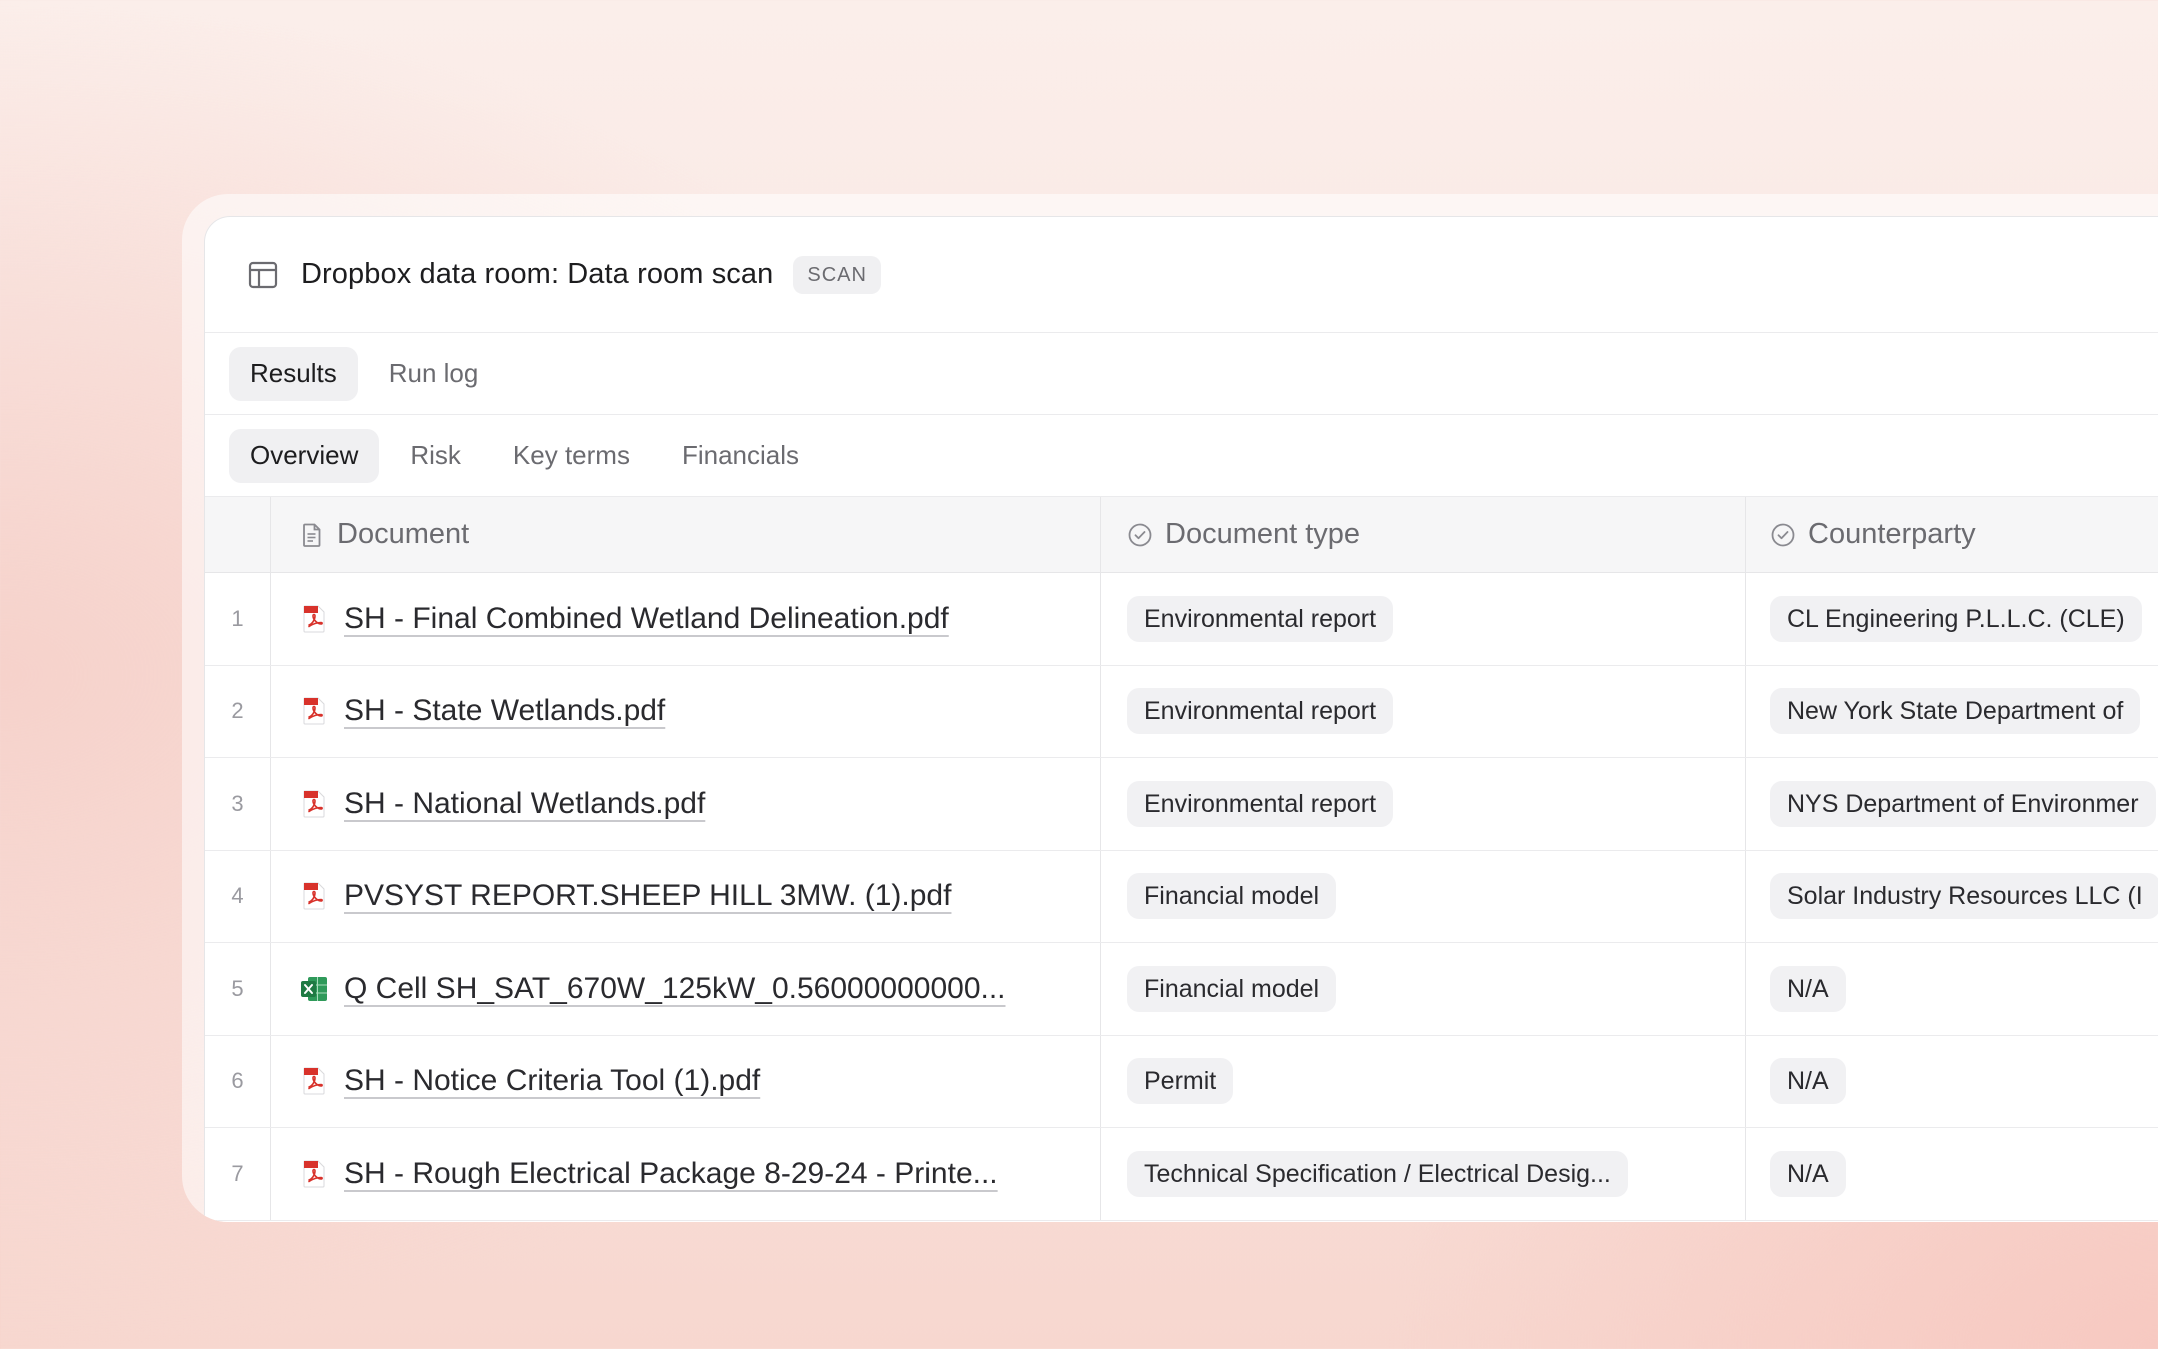 The height and width of the screenshot is (1349, 2158). Describe the element at coordinates (403, 534) in the screenshot. I see `column-label-document: Document` at that location.